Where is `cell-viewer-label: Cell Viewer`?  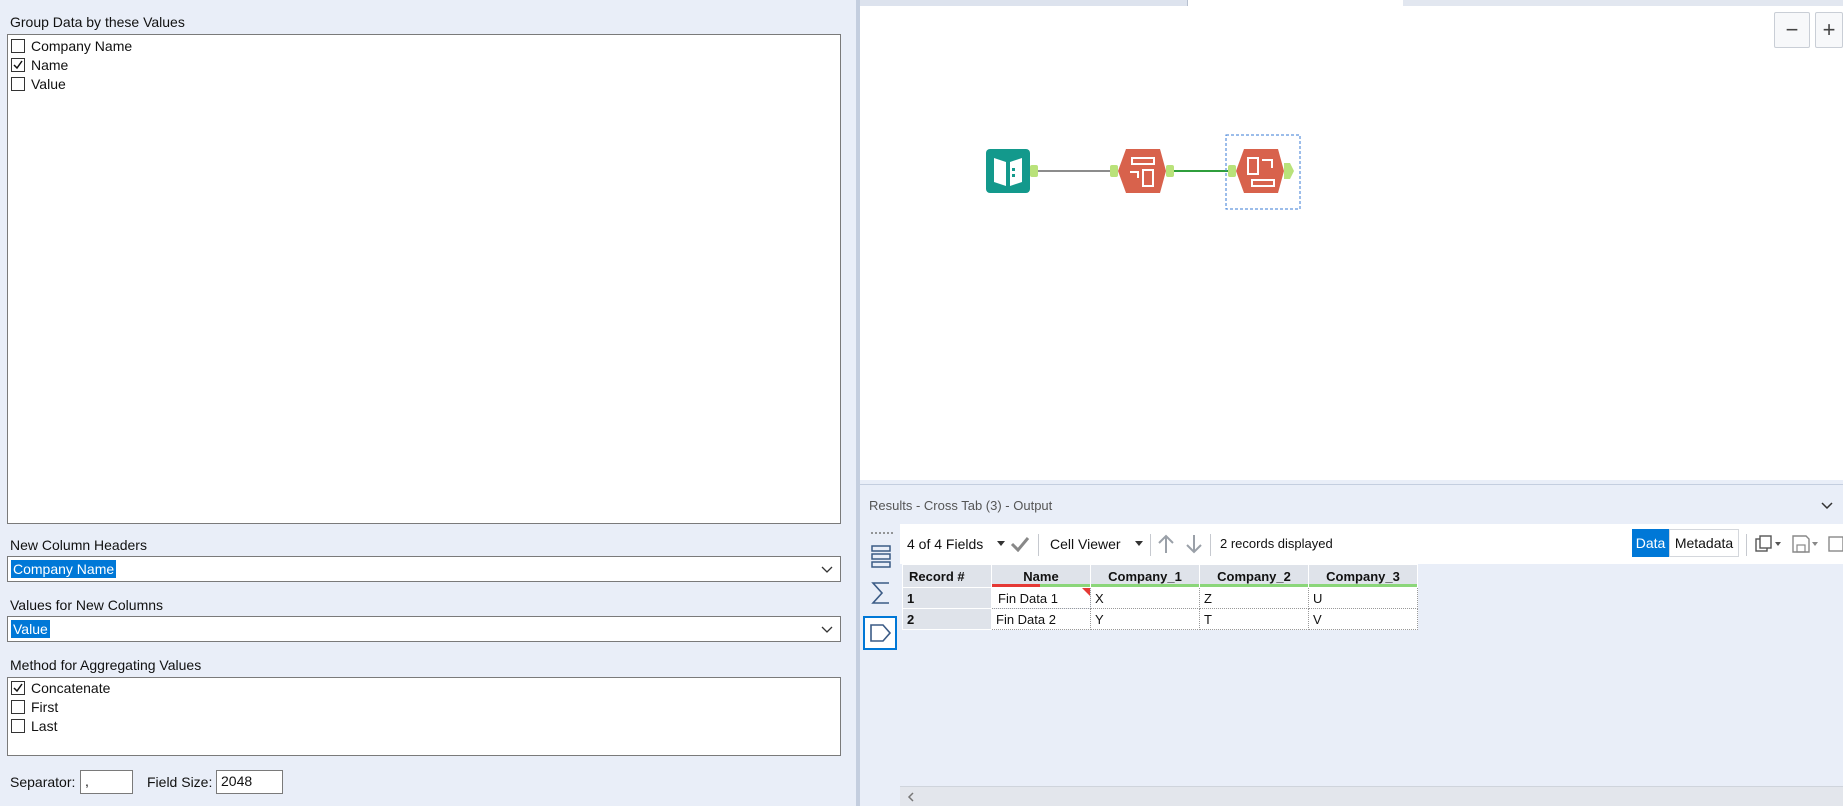 cell-viewer-label: Cell Viewer is located at coordinates (1085, 544).